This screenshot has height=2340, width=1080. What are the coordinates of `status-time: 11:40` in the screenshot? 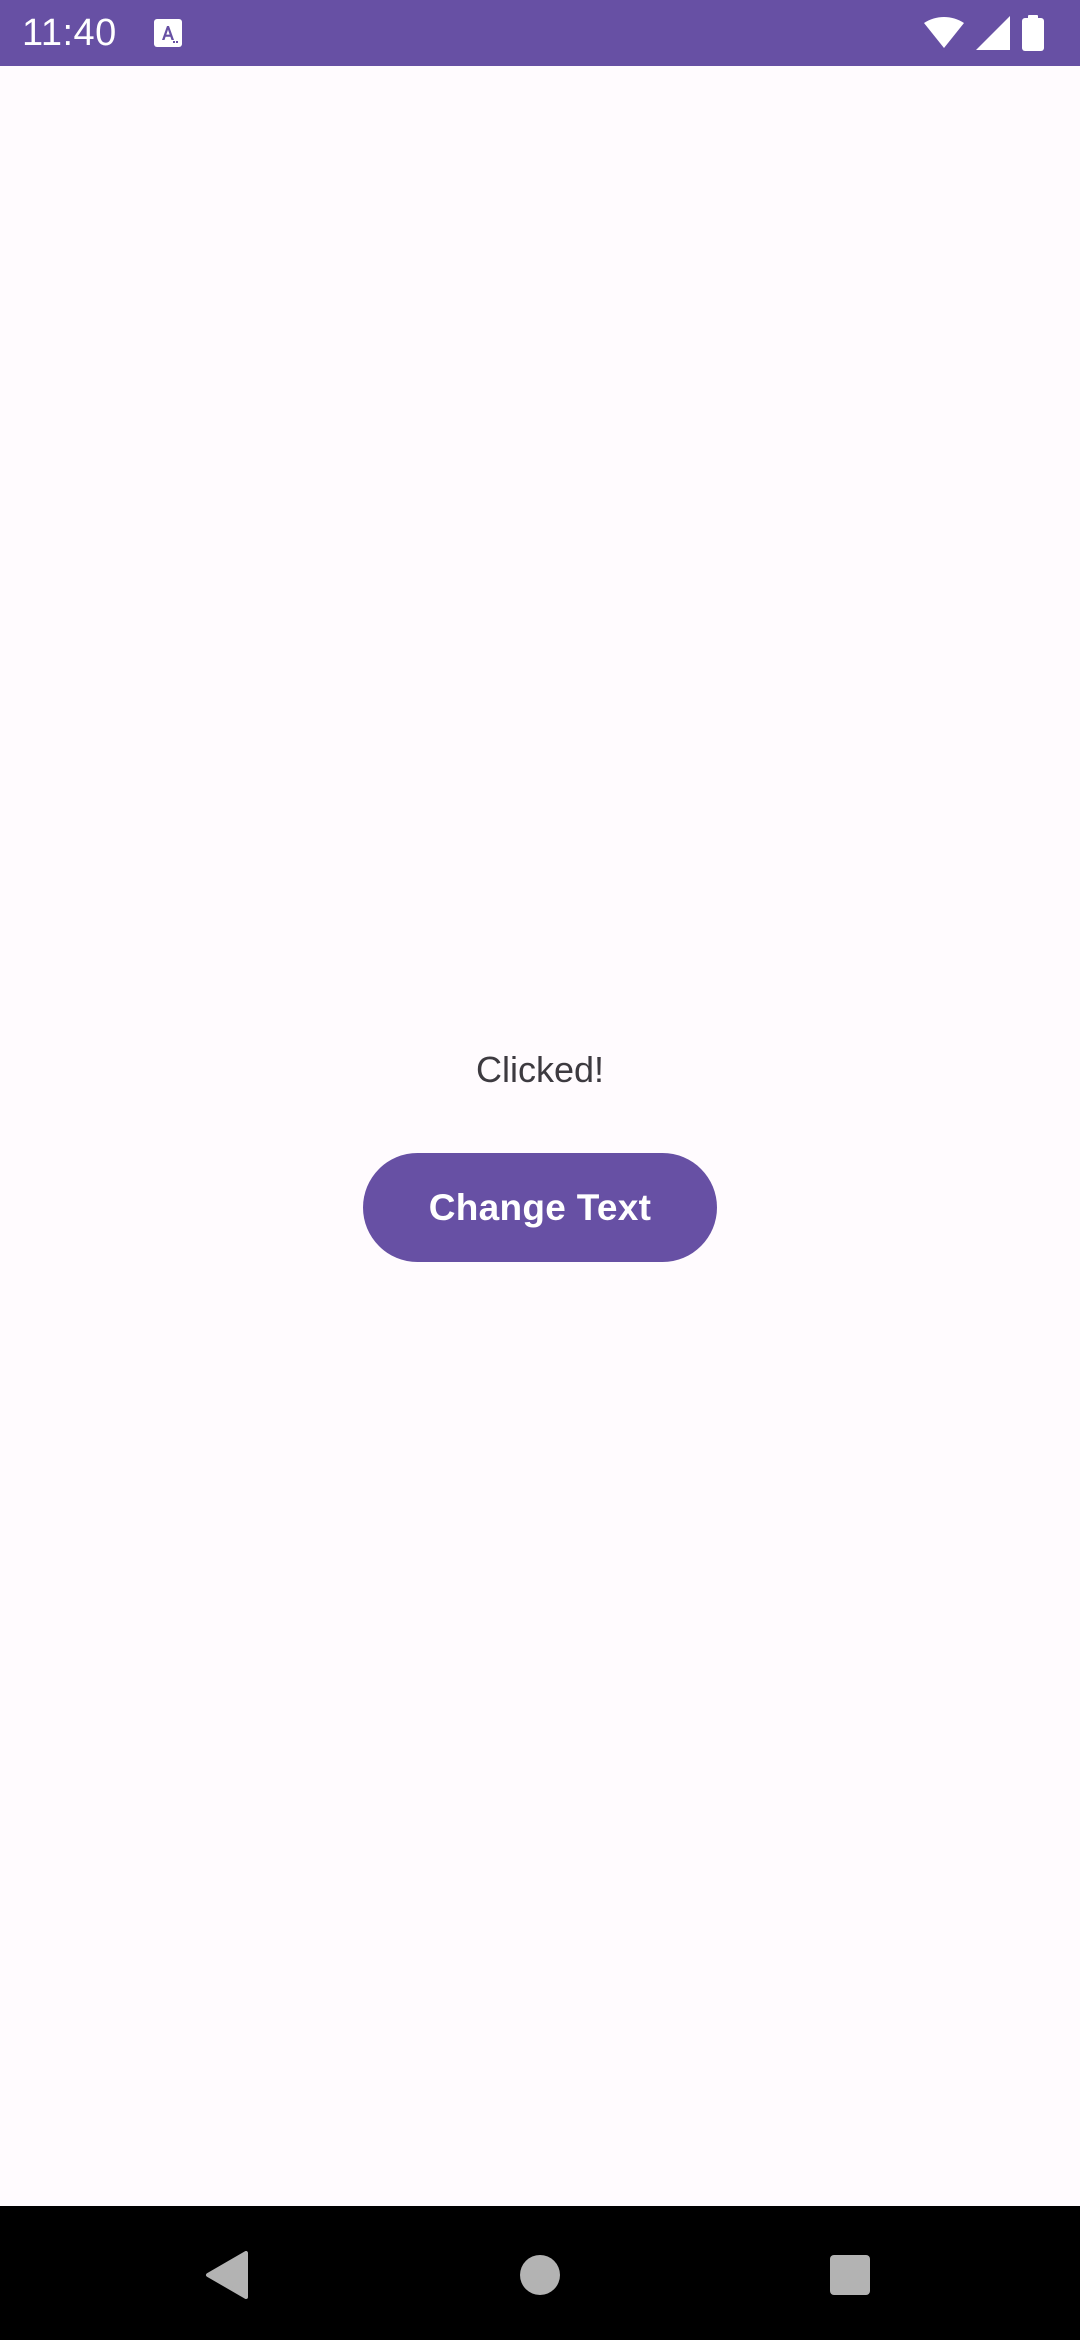 It's located at (69, 33).